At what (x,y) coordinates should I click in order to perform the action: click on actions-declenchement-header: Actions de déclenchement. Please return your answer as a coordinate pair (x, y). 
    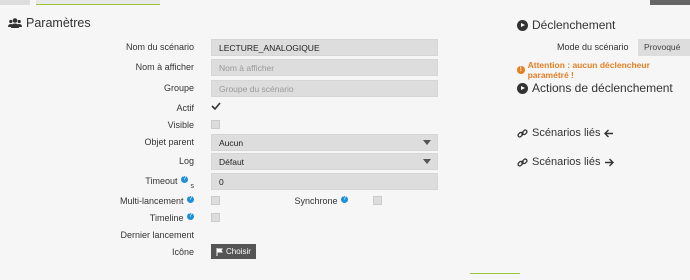
    Looking at the image, I should click on (595, 88).